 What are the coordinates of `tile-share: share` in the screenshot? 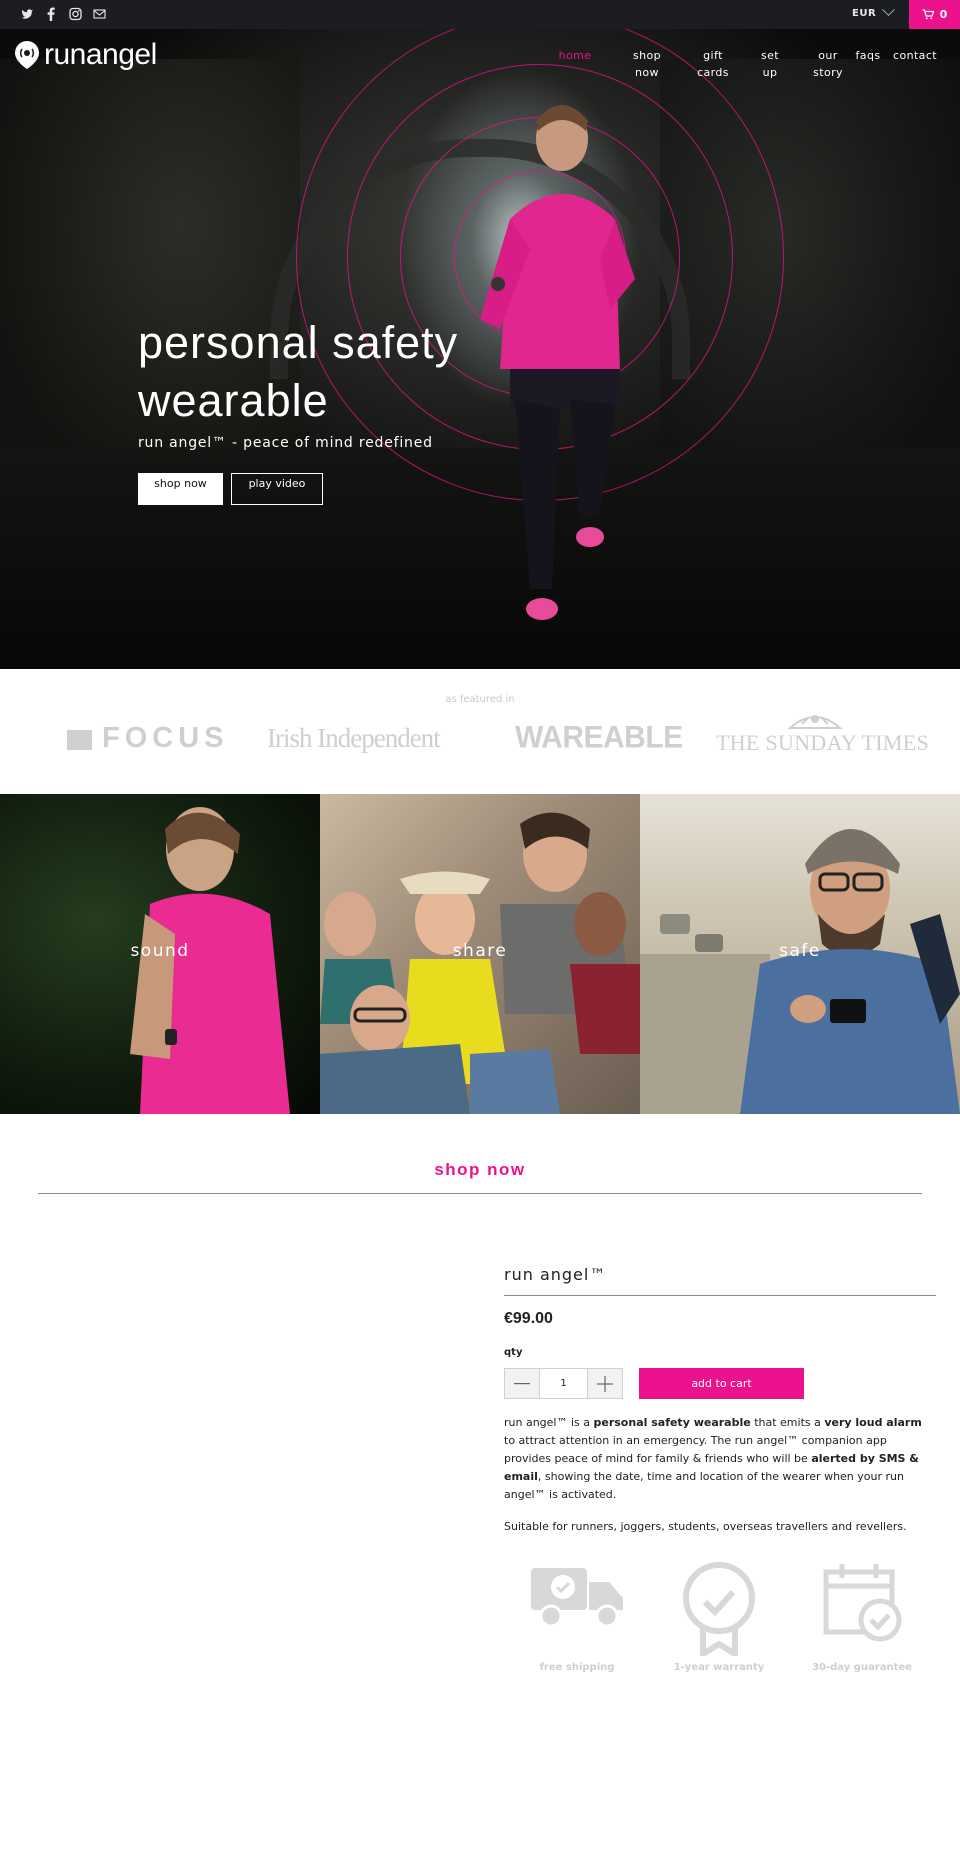 It's located at (480, 954).